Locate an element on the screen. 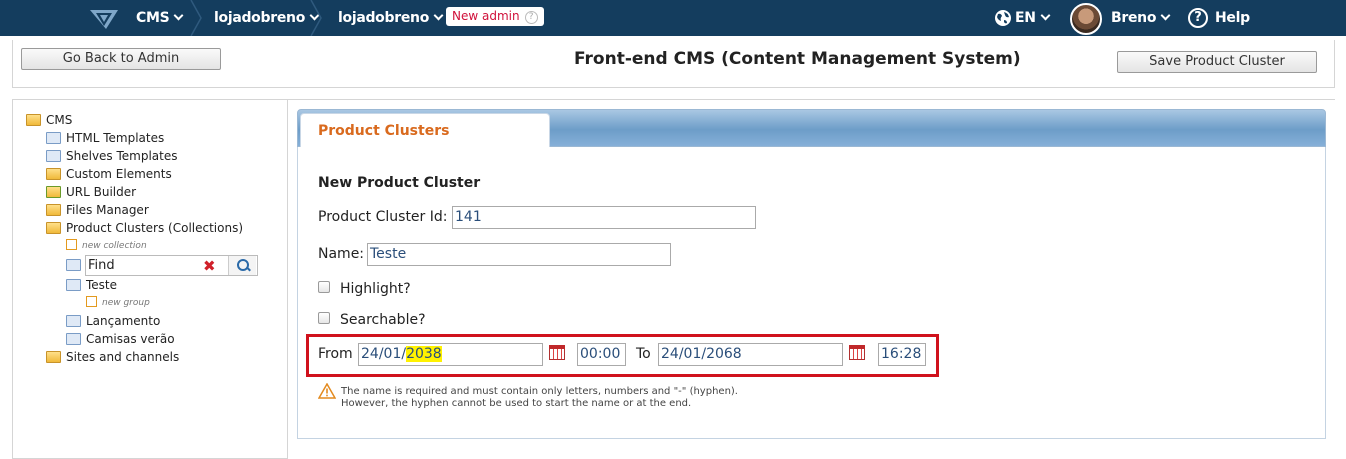 This screenshot has width=1346, height=459. from-date-field: 24/01/2038 is located at coordinates (450, 354).